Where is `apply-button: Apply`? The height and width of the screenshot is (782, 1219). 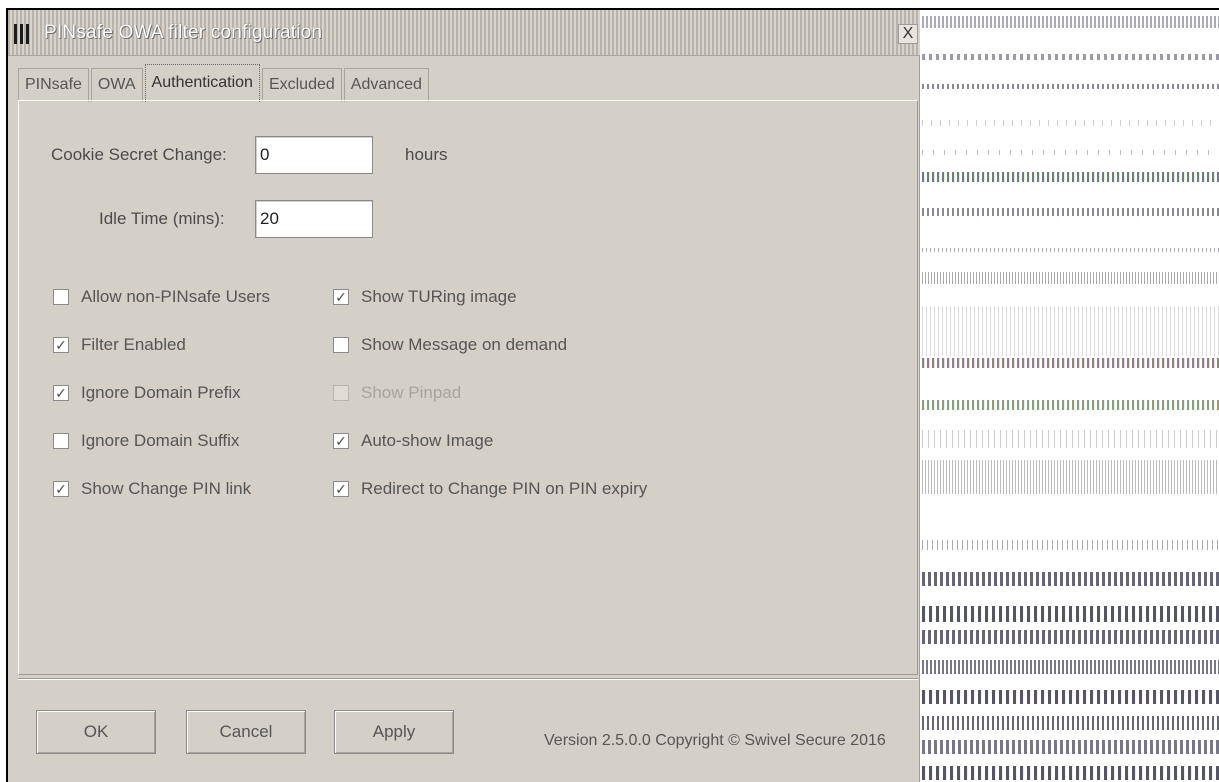
apply-button: Apply is located at coordinates (394, 732).